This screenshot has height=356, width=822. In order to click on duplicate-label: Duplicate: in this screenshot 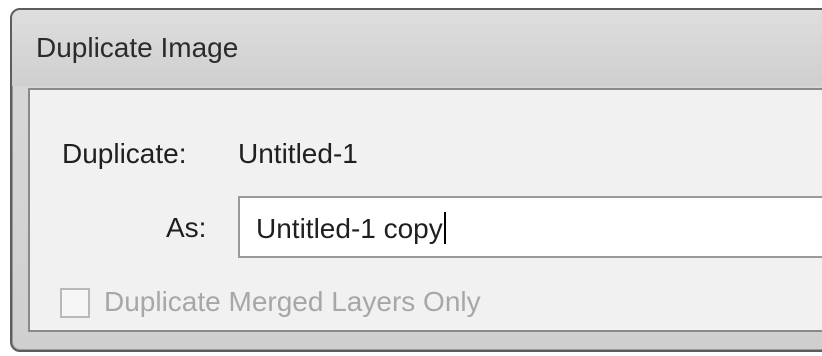, I will do `click(124, 153)`.